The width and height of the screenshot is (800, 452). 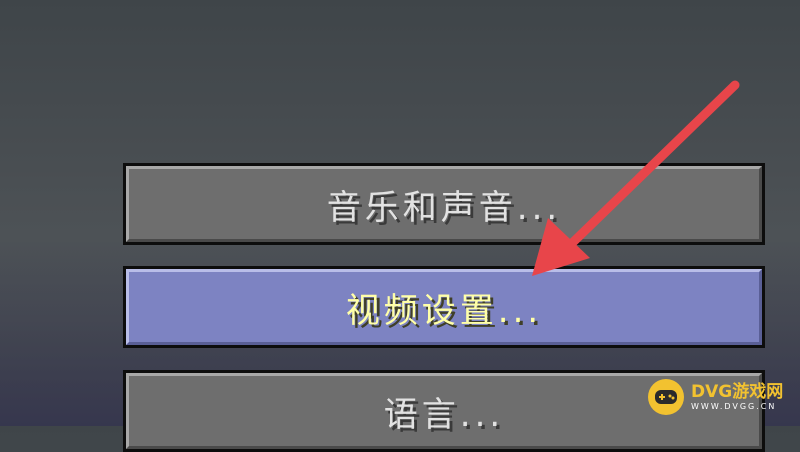 I want to click on watermark: DVG游戏网 WWW.DVGG.CN, so click(x=720, y=397).